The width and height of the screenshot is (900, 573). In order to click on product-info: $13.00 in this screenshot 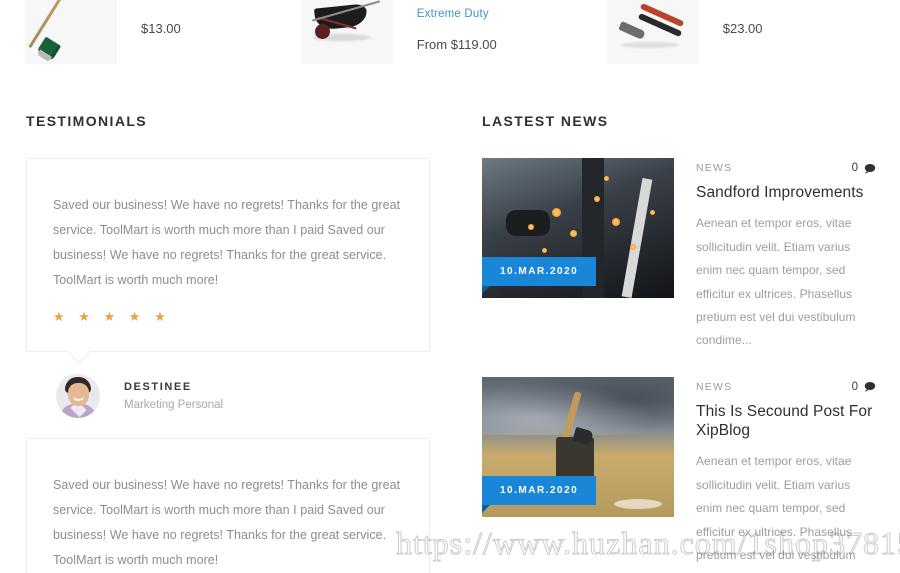, I will do `click(149, 18)`.